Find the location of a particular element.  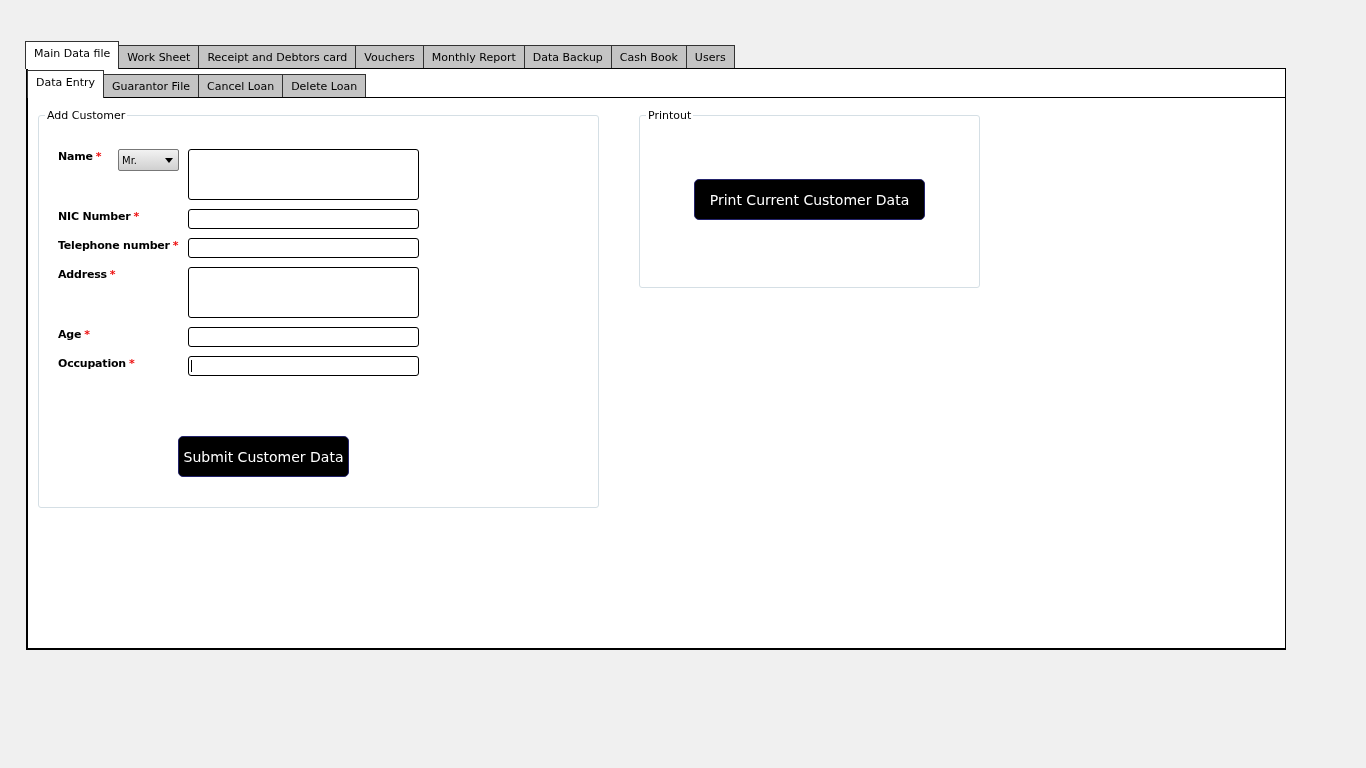

print-button: Print Current Customer Data is located at coordinates (809, 199).